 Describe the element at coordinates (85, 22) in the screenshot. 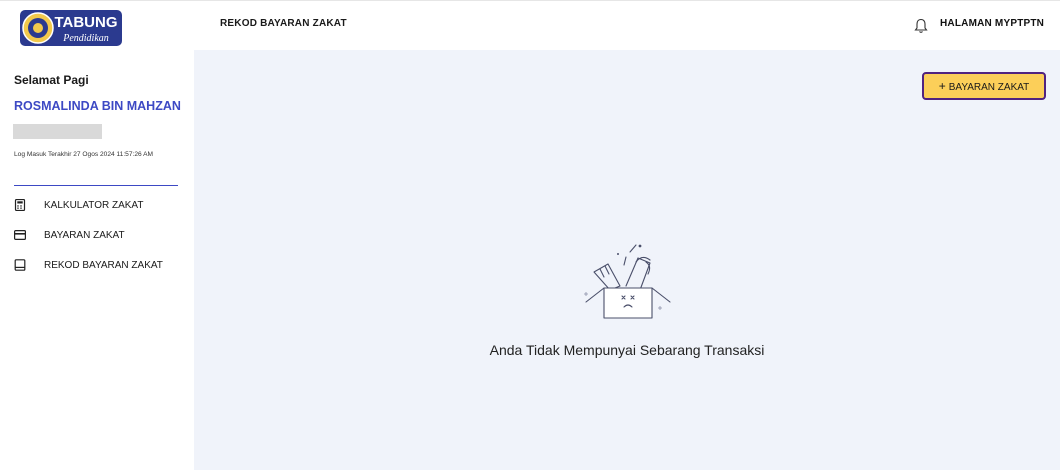

I see `svg-text: TABUNG` at that location.